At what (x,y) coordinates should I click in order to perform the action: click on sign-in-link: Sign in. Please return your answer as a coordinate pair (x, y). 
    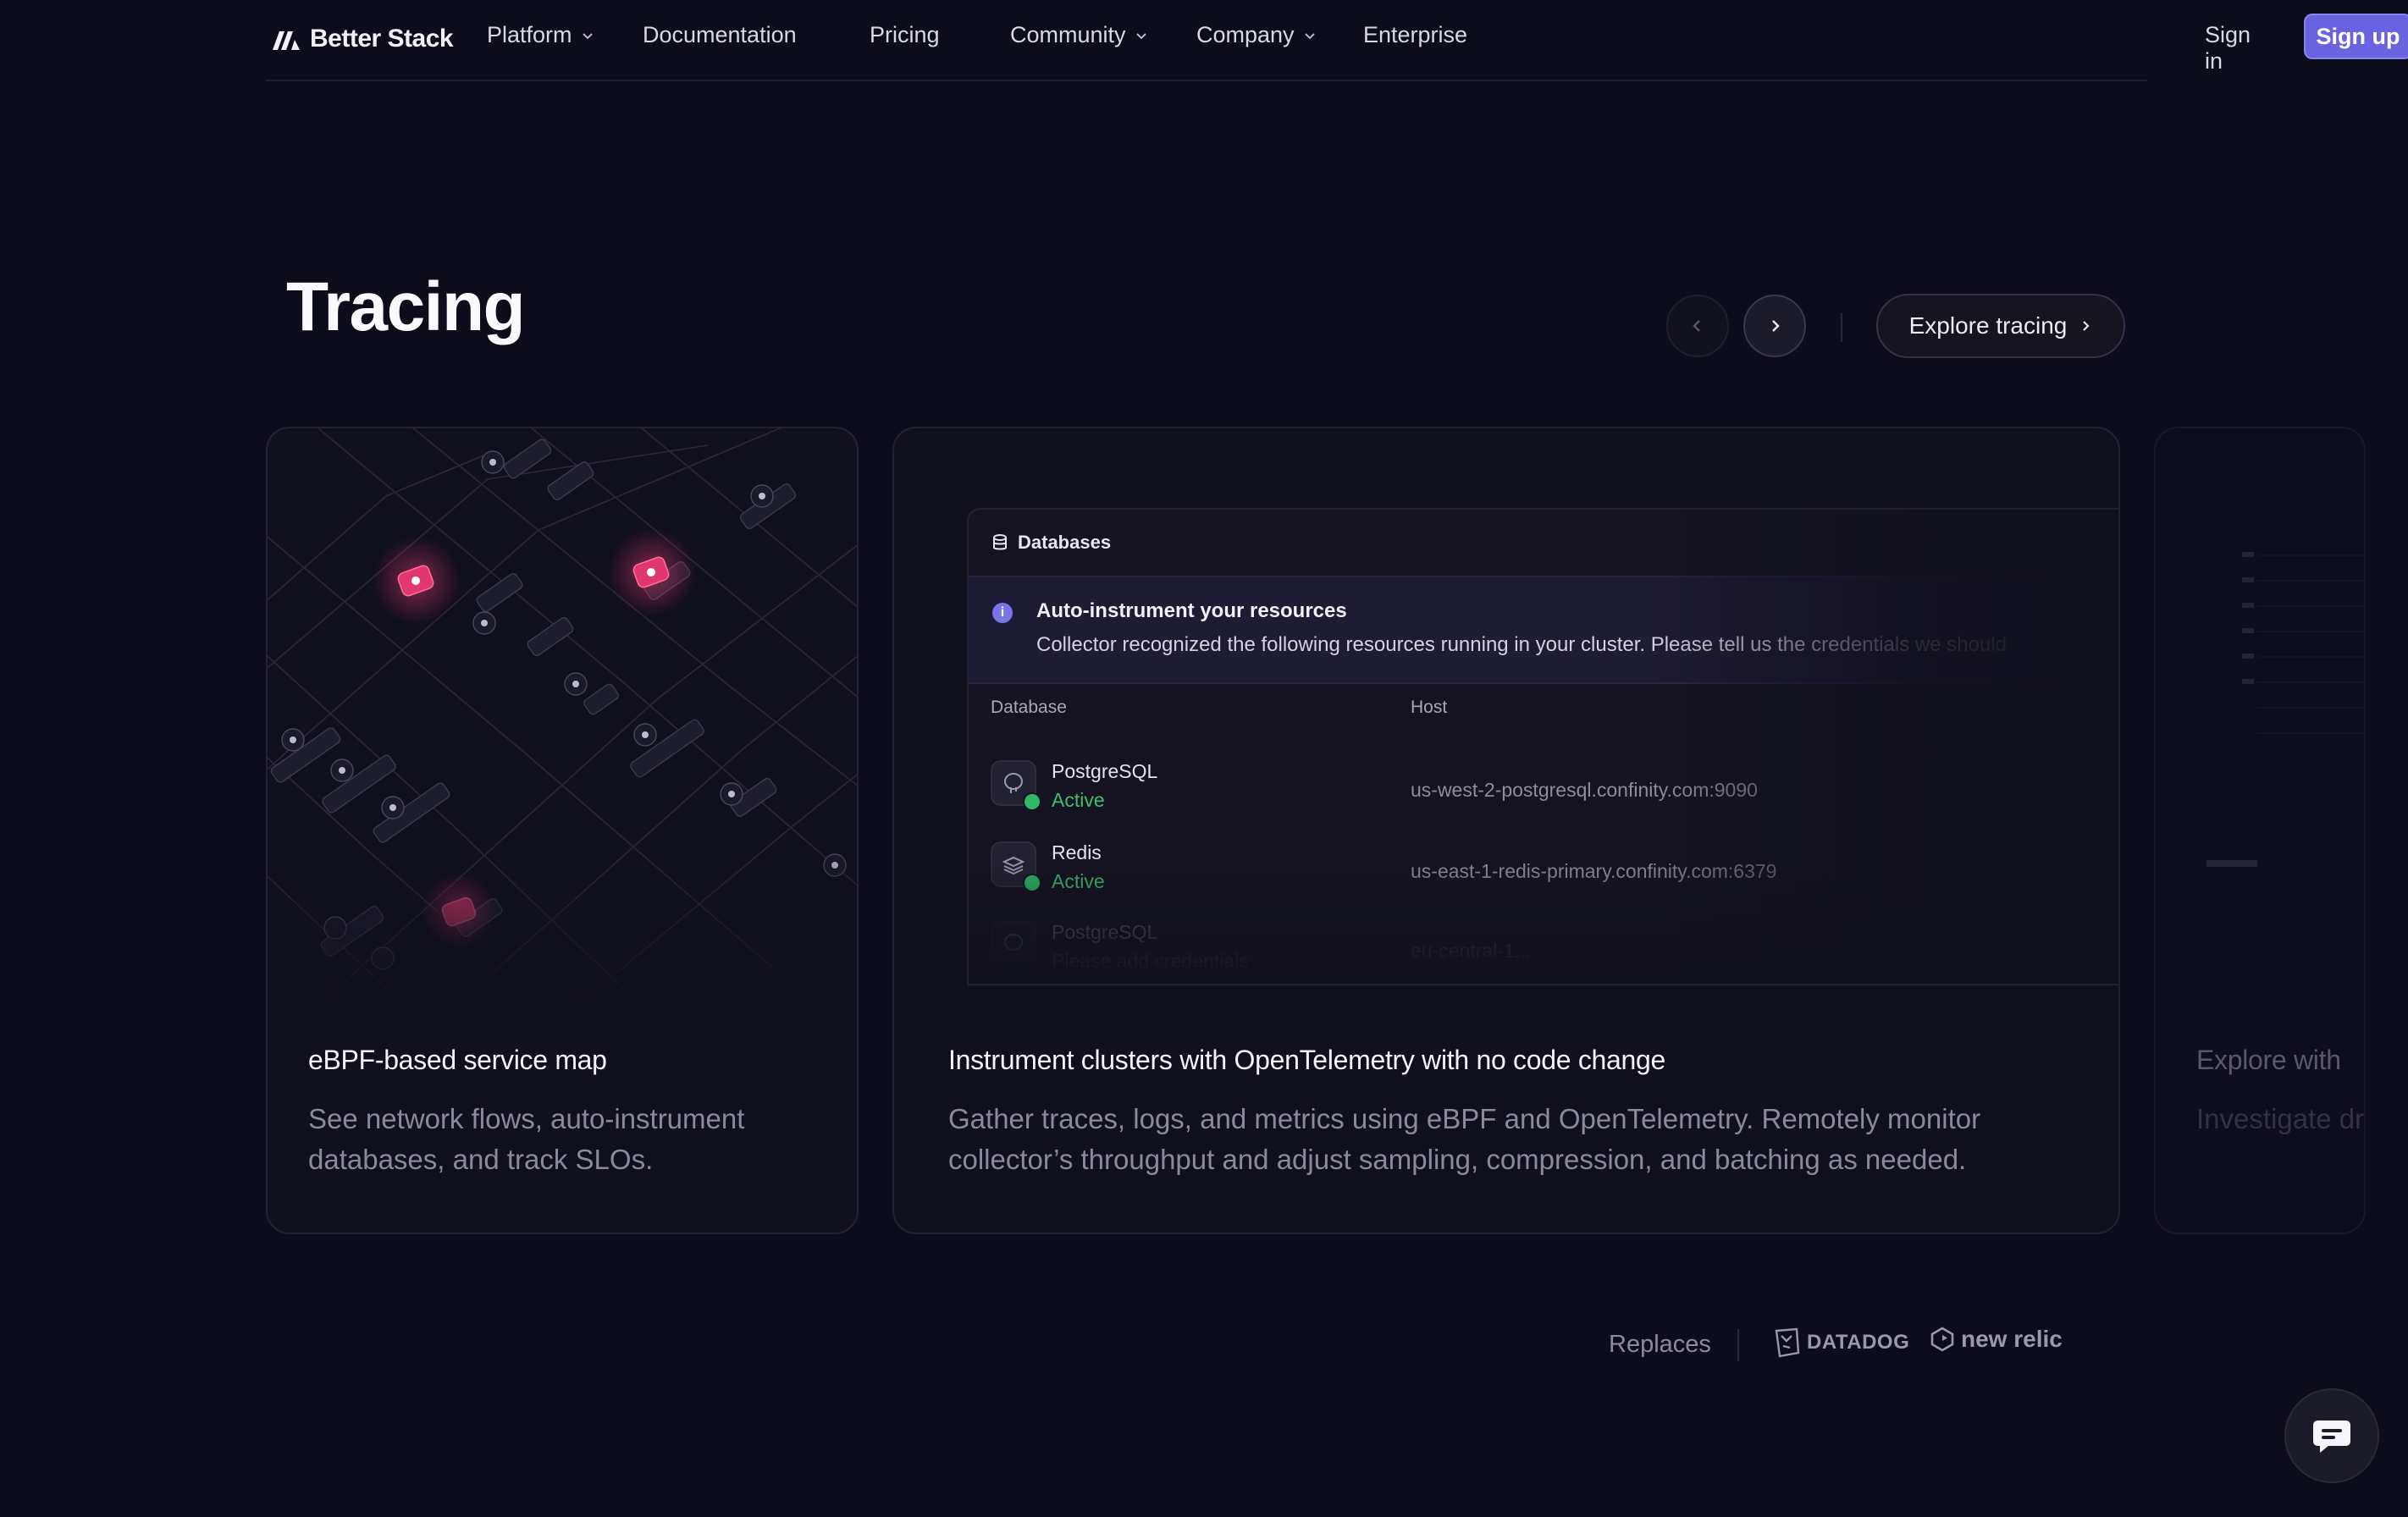
    Looking at the image, I should click on (2228, 48).